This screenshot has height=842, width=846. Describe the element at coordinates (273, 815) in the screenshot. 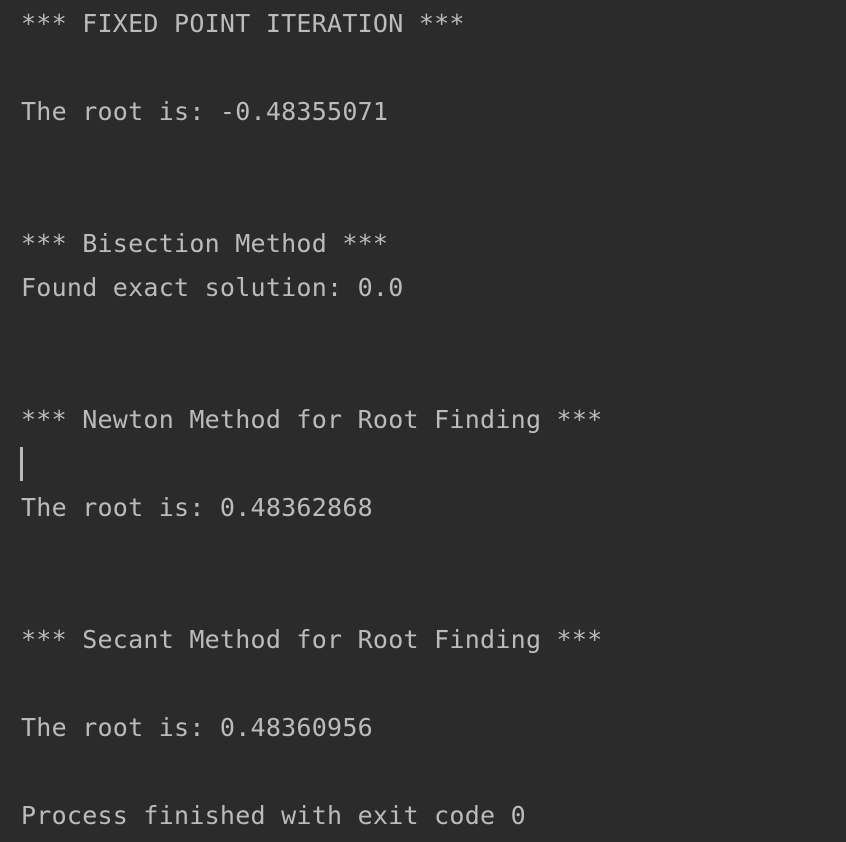

I see `console-line-process-finished: Process finished with exit code 0` at that location.